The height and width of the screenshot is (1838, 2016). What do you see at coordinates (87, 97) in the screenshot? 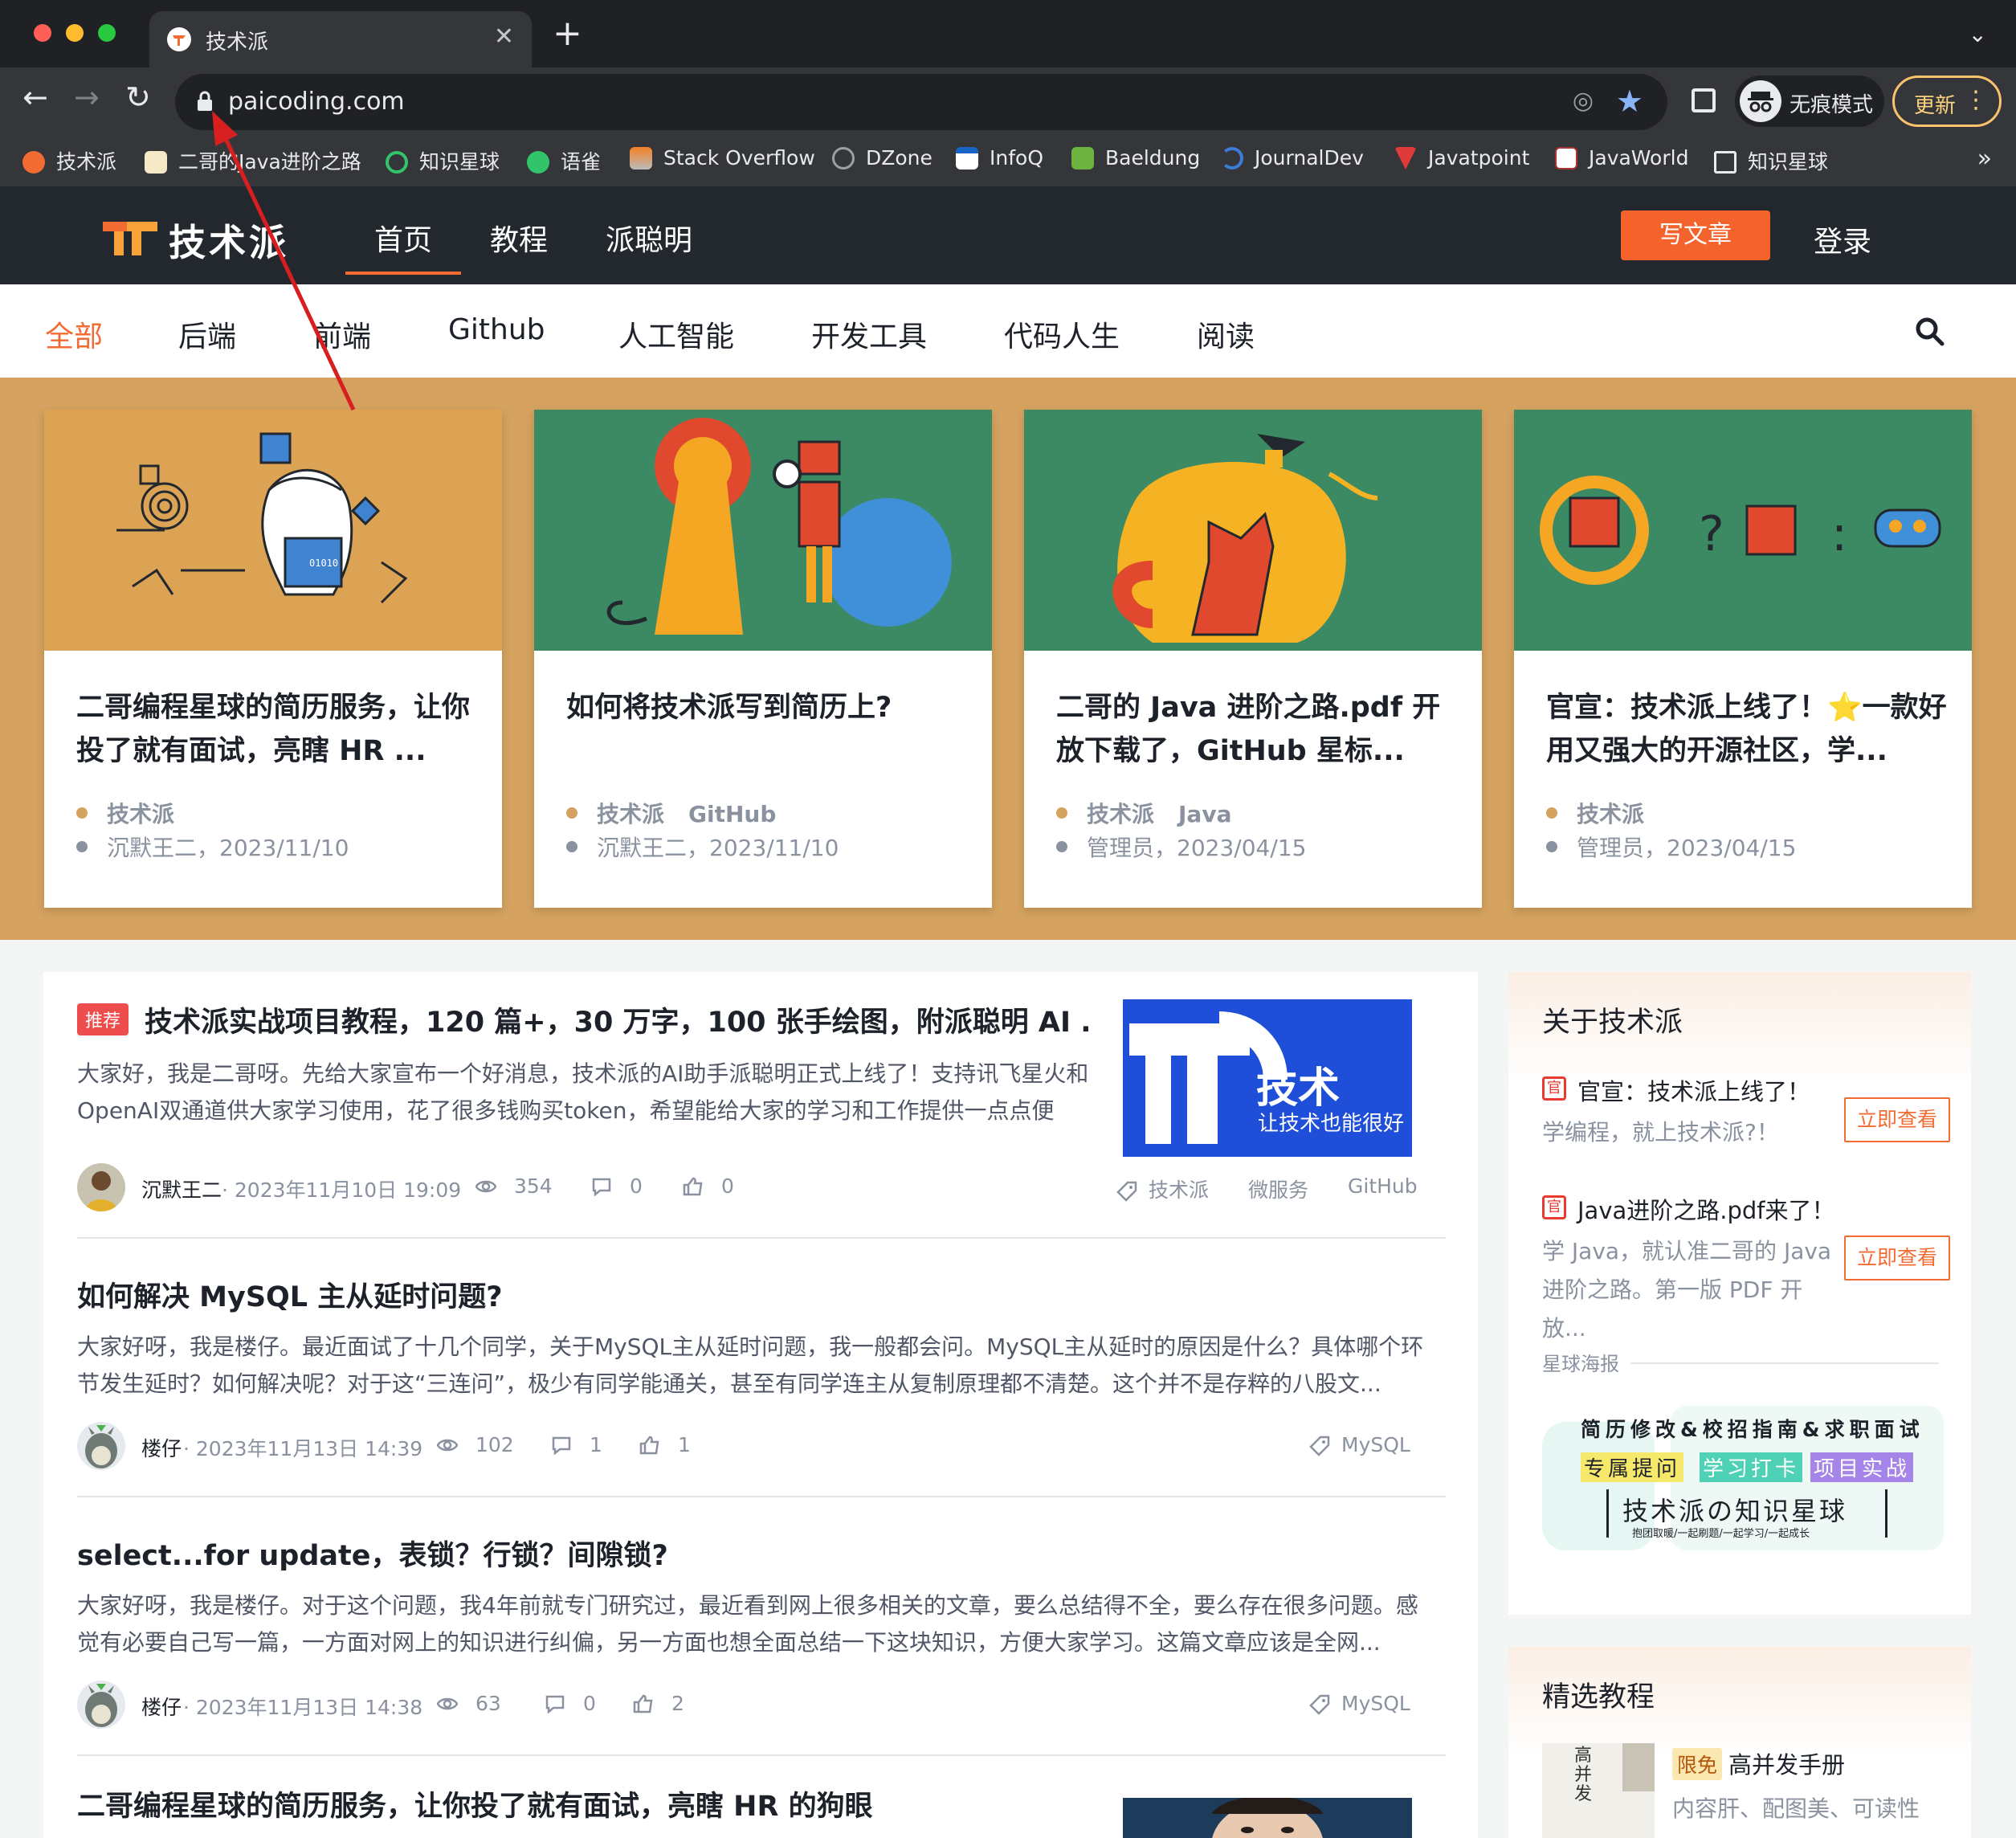
I see `forward-arrow-icon: →` at bounding box center [87, 97].